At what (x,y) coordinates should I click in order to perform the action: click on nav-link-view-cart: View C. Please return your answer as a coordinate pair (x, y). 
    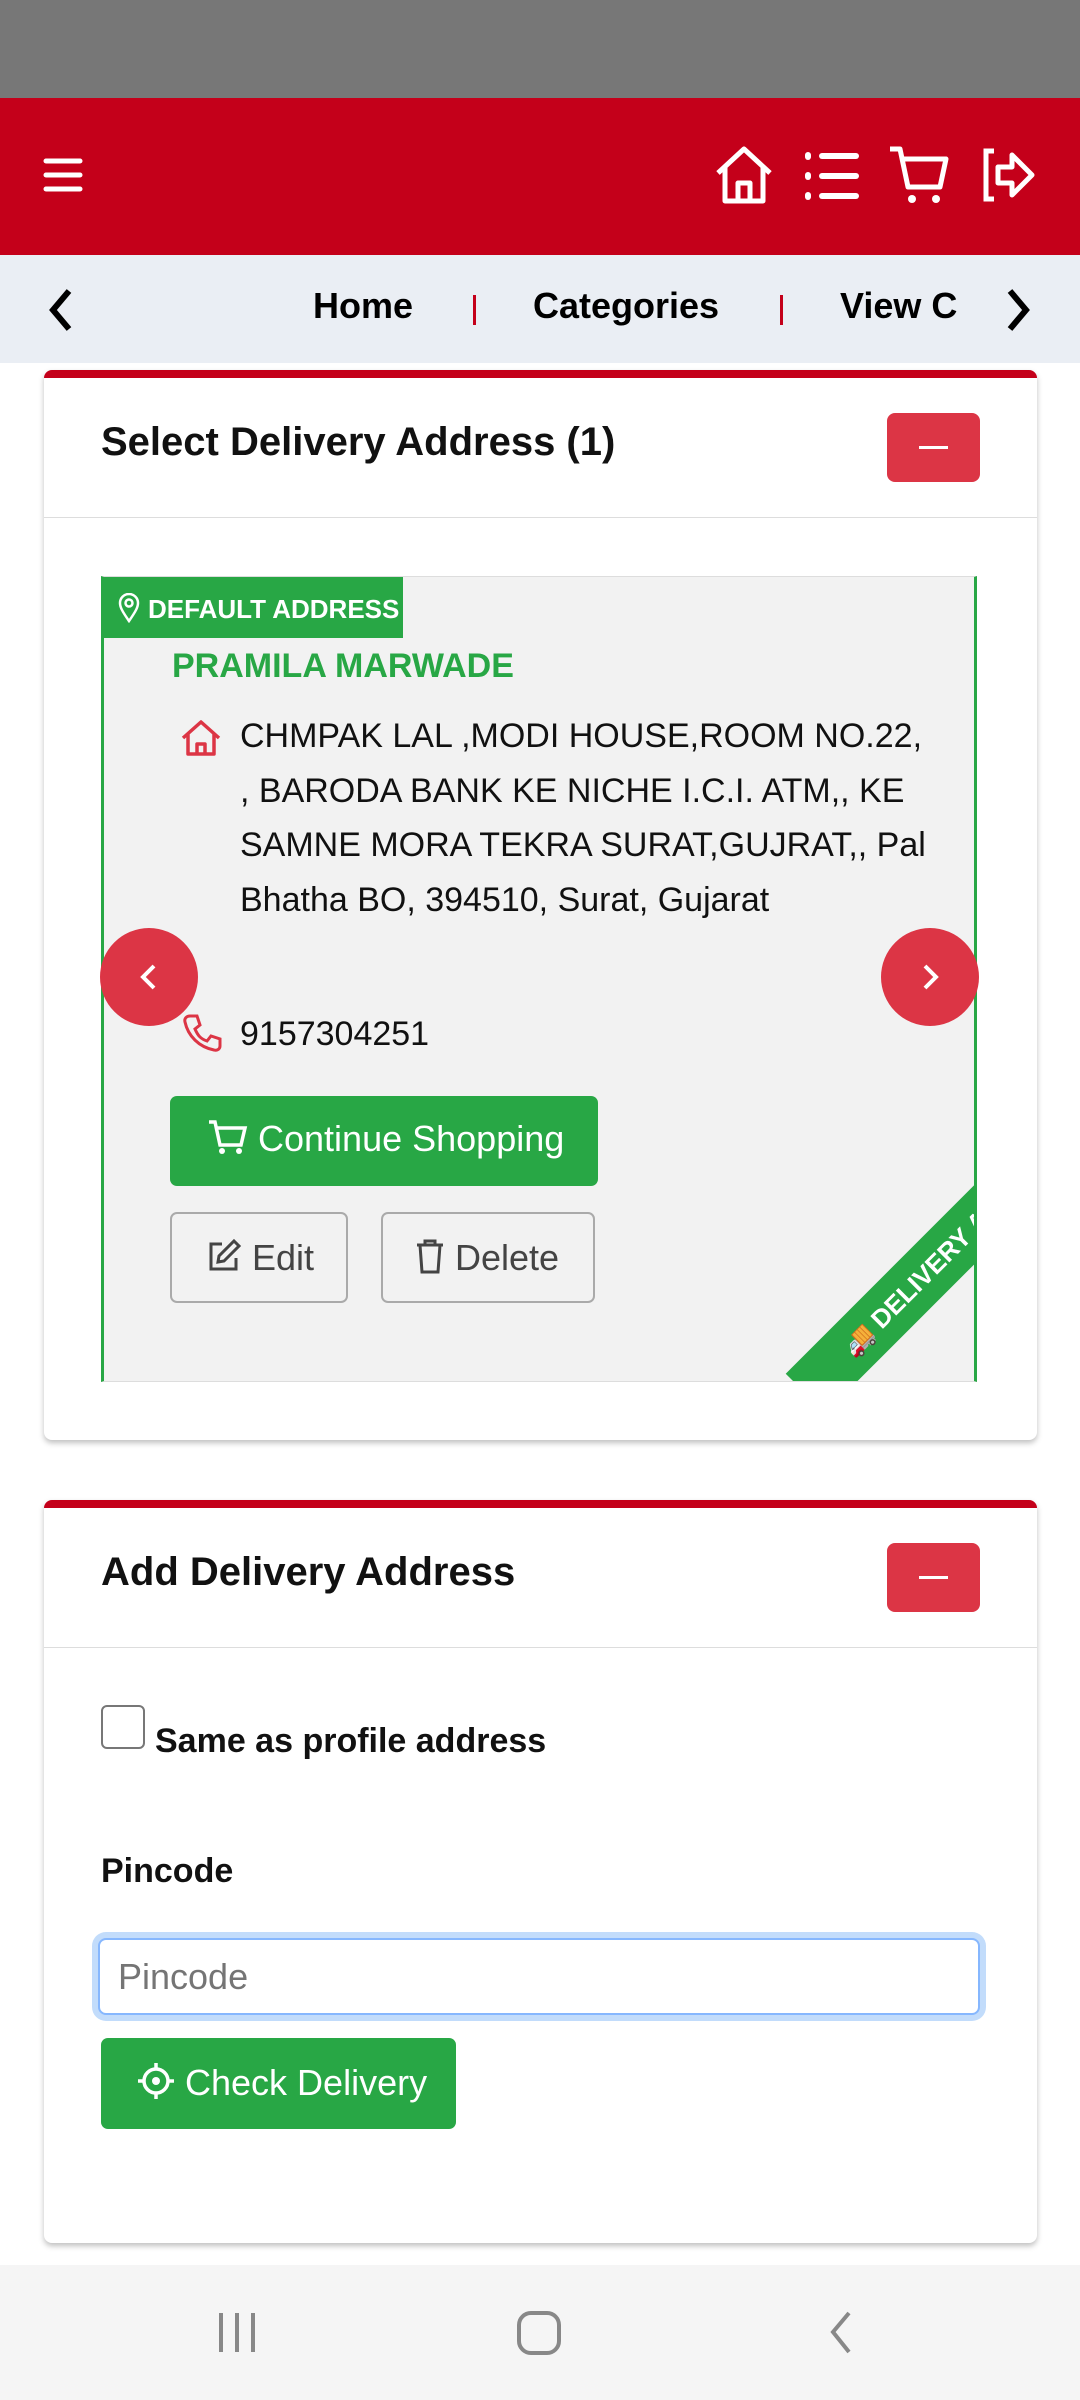
    Looking at the image, I should click on (898, 306).